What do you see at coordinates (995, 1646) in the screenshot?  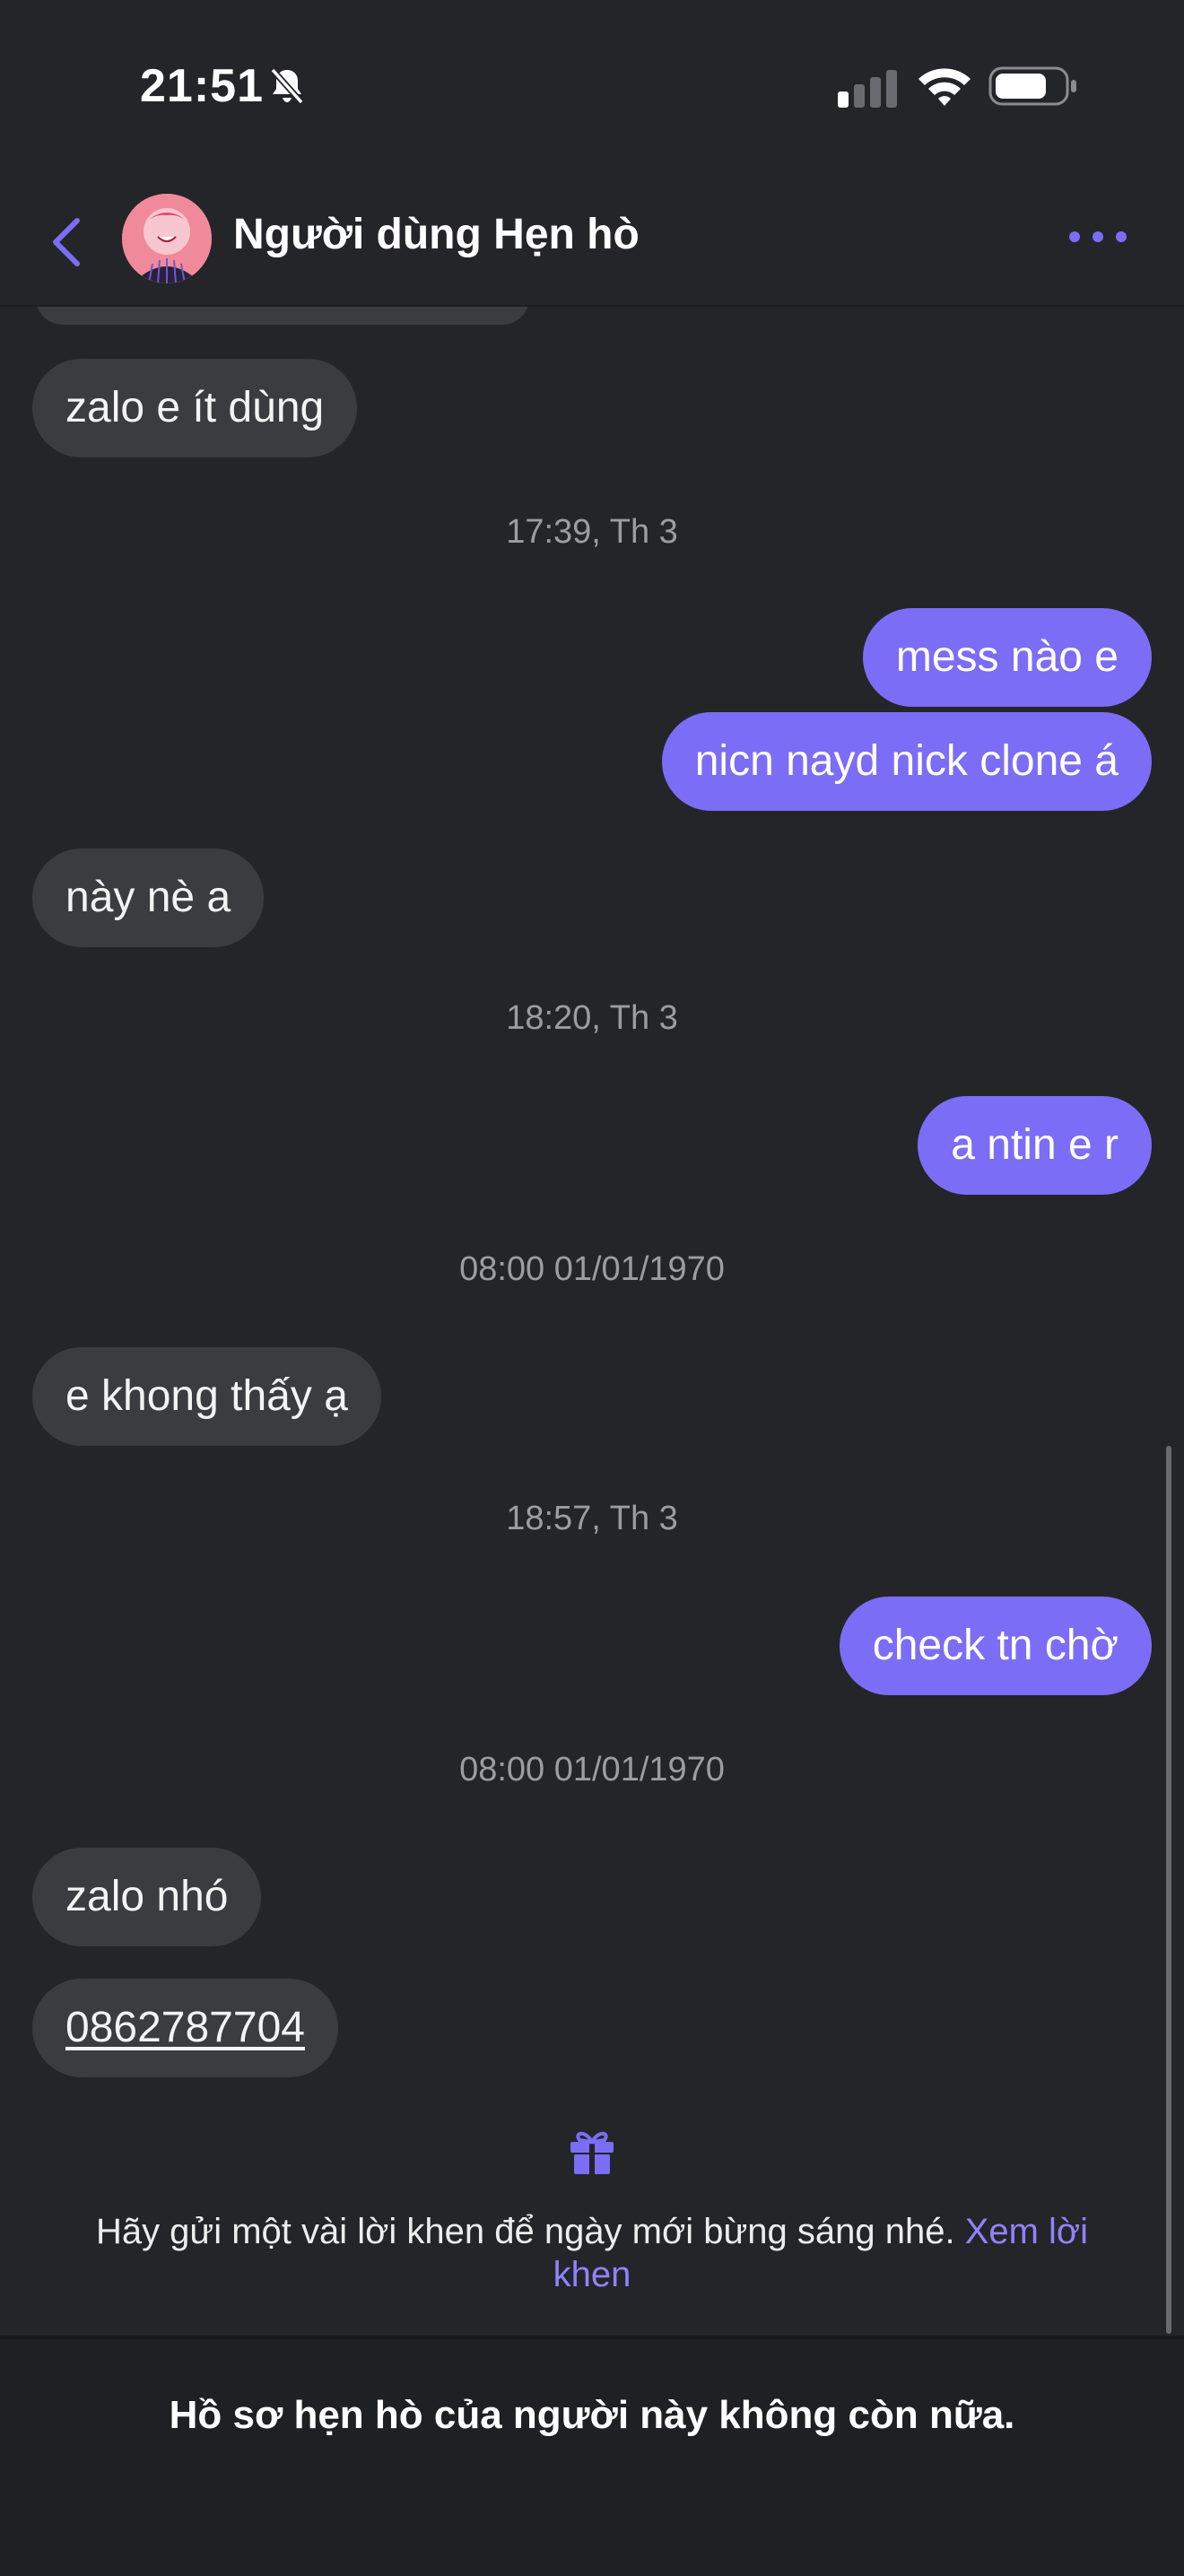 I see `message-outgoing: check tn chờ` at bounding box center [995, 1646].